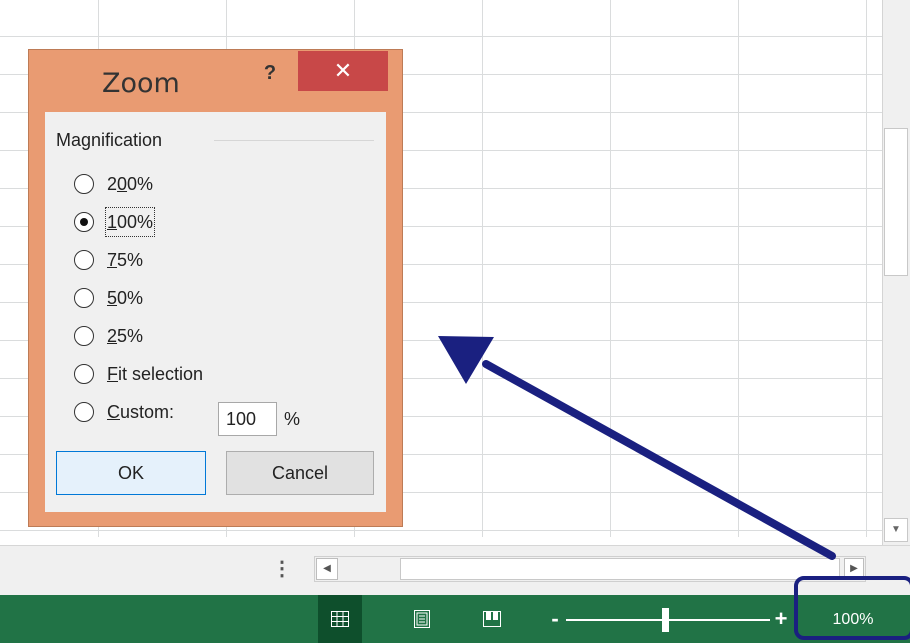 This screenshot has width=910, height=643. Describe the element at coordinates (155, 374) in the screenshot. I see `radio-label: Fit selection` at that location.